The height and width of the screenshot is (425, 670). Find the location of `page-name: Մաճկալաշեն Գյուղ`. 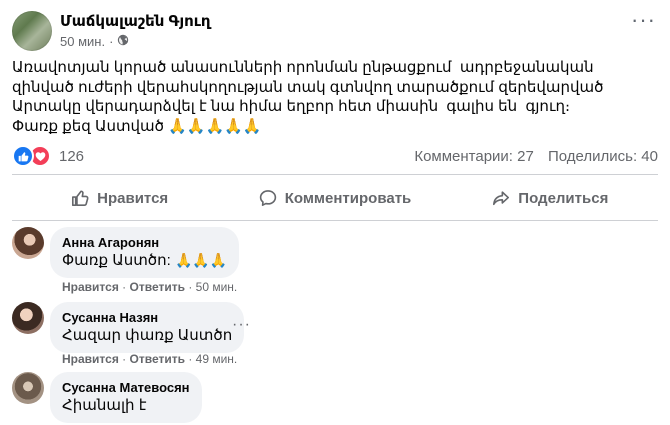

page-name: Մաճկալաշեն Գյուղ is located at coordinates (135, 21).